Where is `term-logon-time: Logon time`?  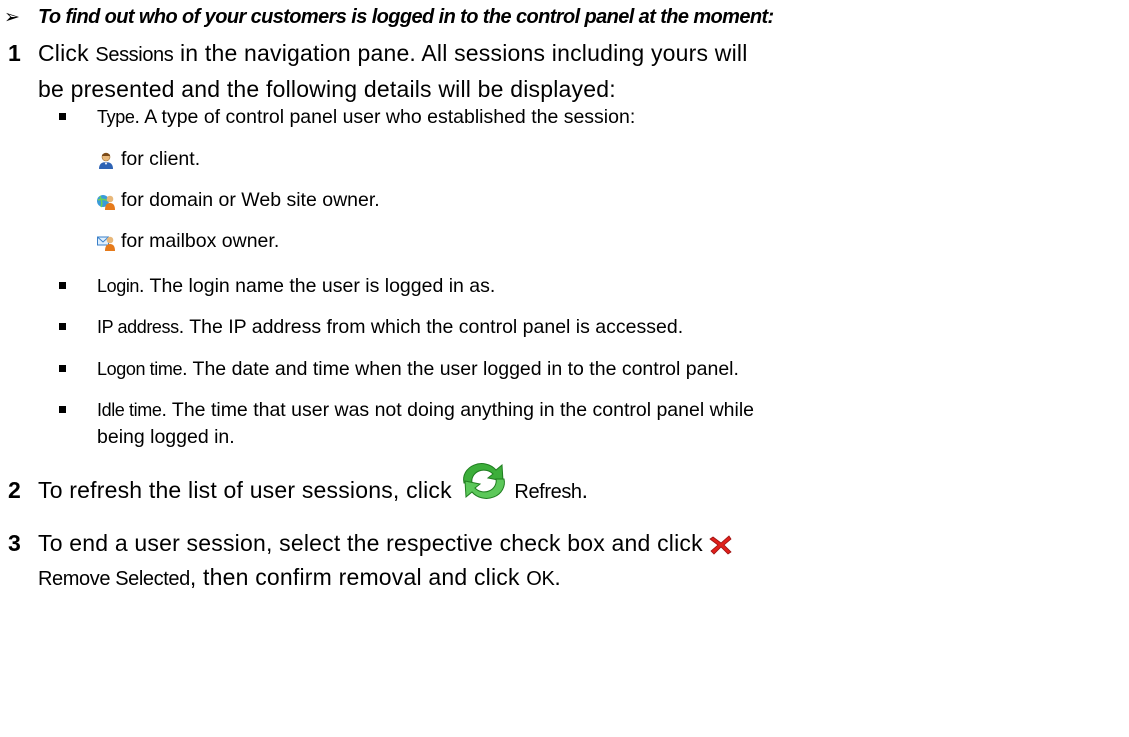 term-logon-time: Logon time is located at coordinates (140, 369).